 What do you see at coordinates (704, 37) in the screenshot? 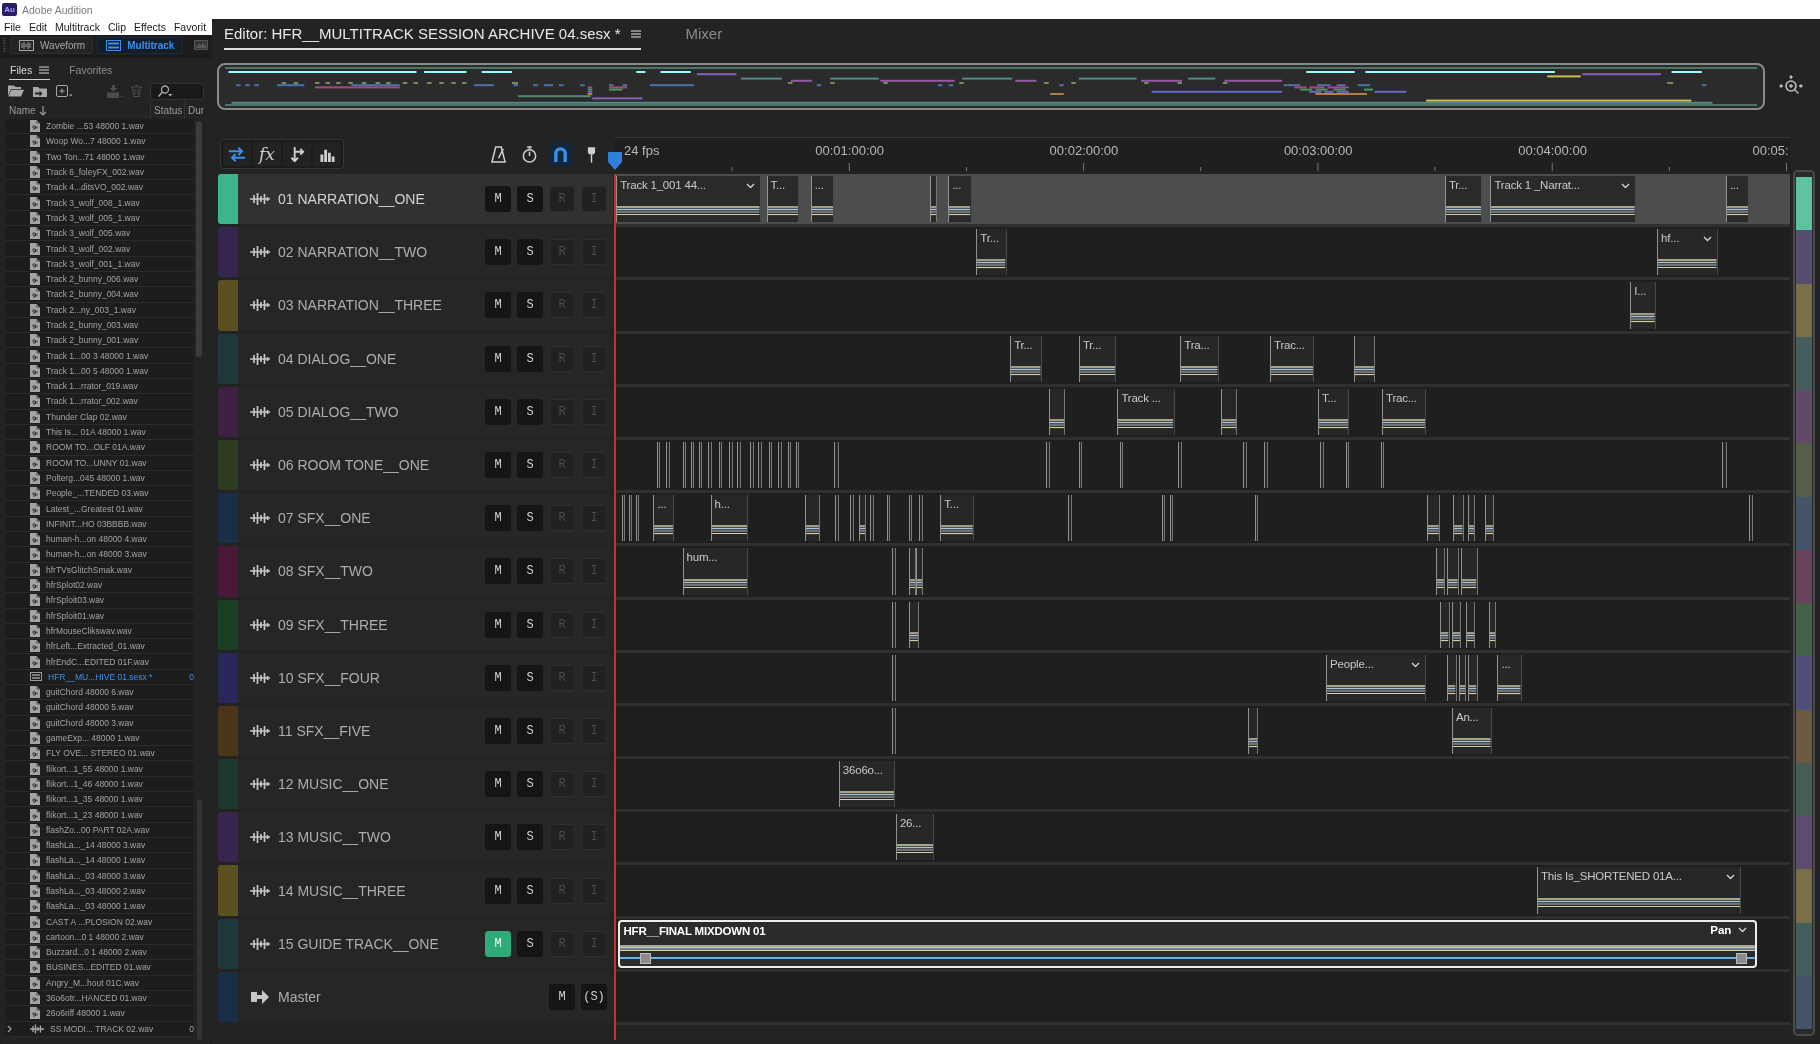
I see `editor-tab: Mixer` at bounding box center [704, 37].